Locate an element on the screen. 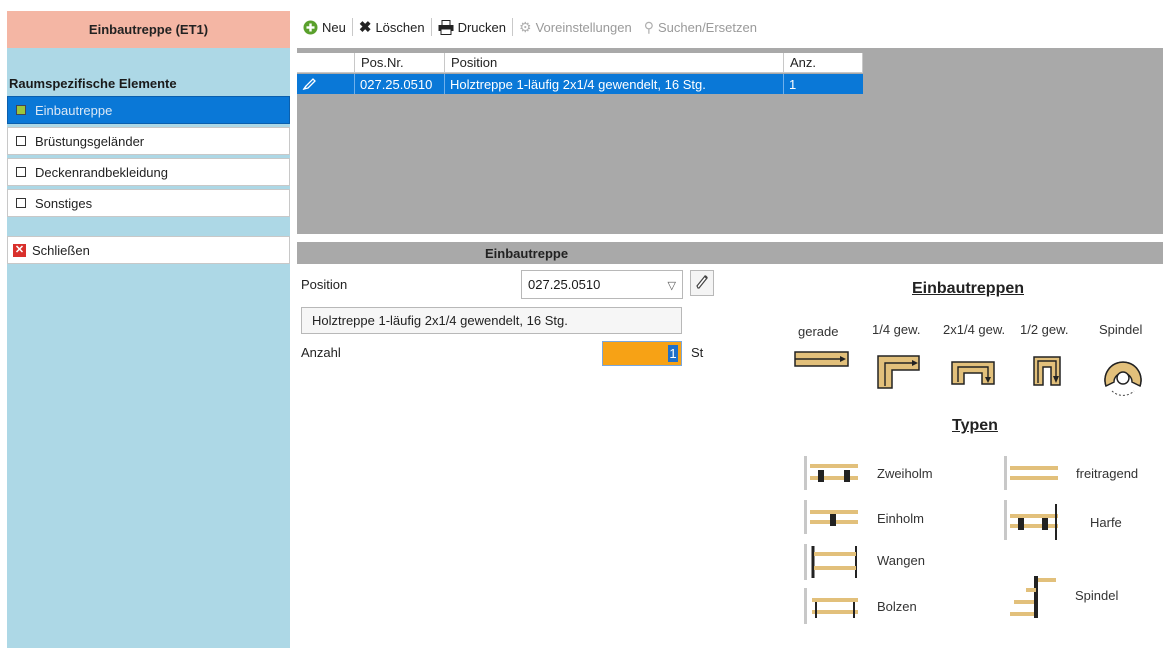 The width and height of the screenshot is (1163, 648). unit-label: St is located at coordinates (697, 352).